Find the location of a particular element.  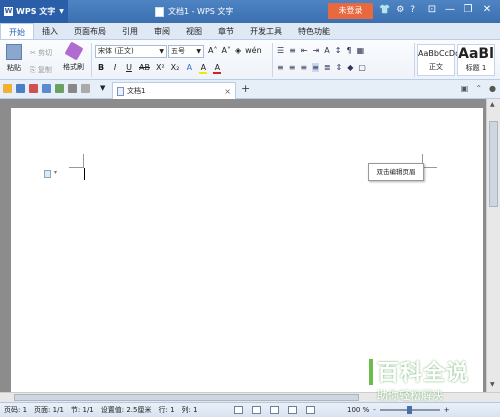

copy-button: ⎘ 复制 is located at coordinates (41, 70).